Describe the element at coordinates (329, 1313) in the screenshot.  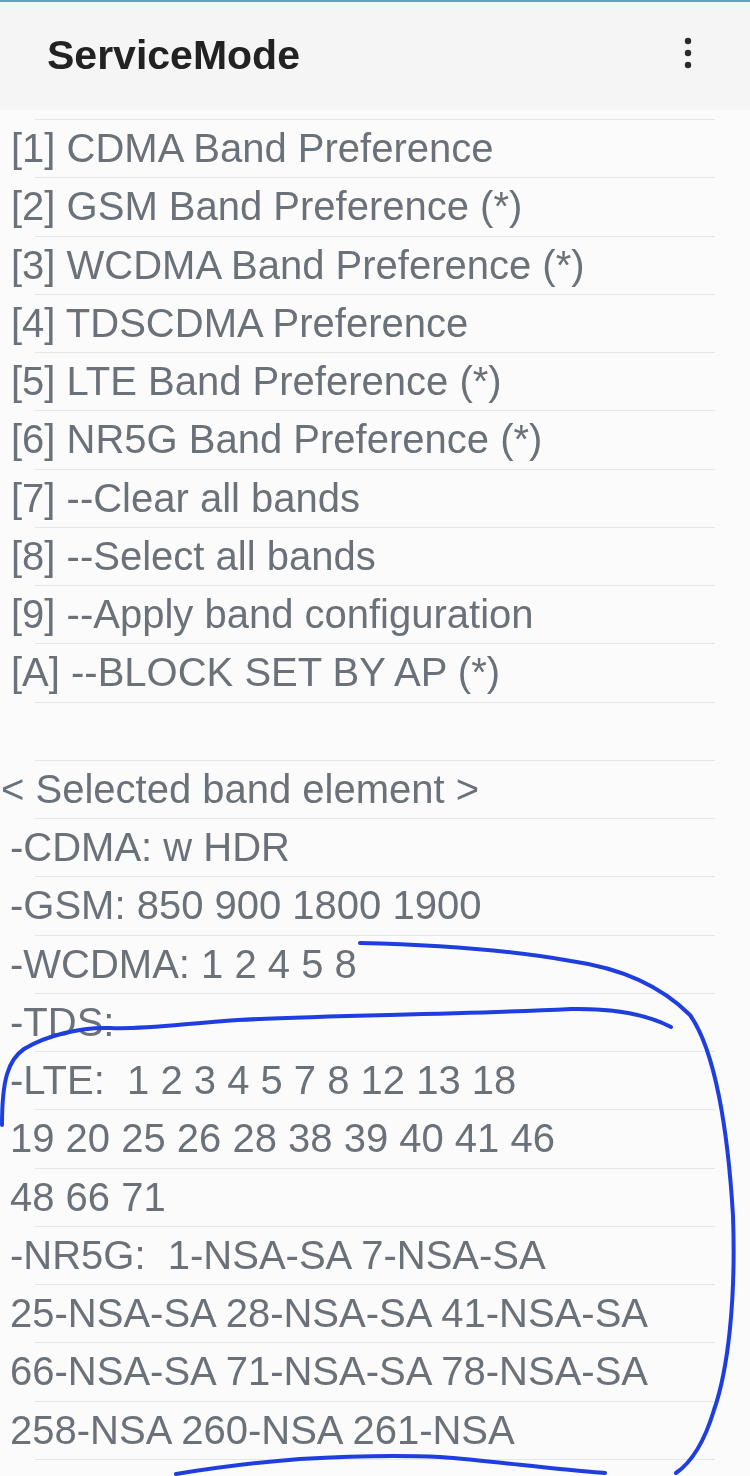
I see `band-info-line: 25-NSA-SA 28-NSA-SA 41-NSA-SA` at that location.